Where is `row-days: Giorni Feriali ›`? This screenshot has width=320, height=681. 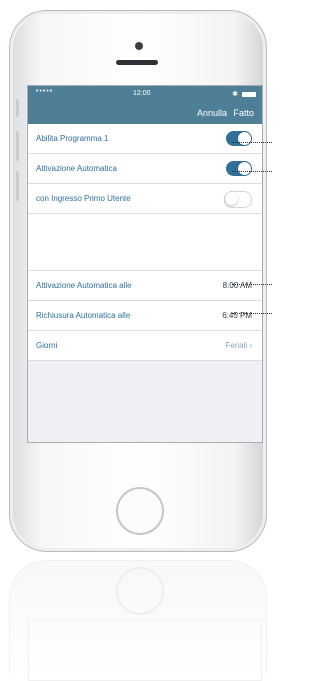
row-days: Giorni Feriali › is located at coordinates (145, 346).